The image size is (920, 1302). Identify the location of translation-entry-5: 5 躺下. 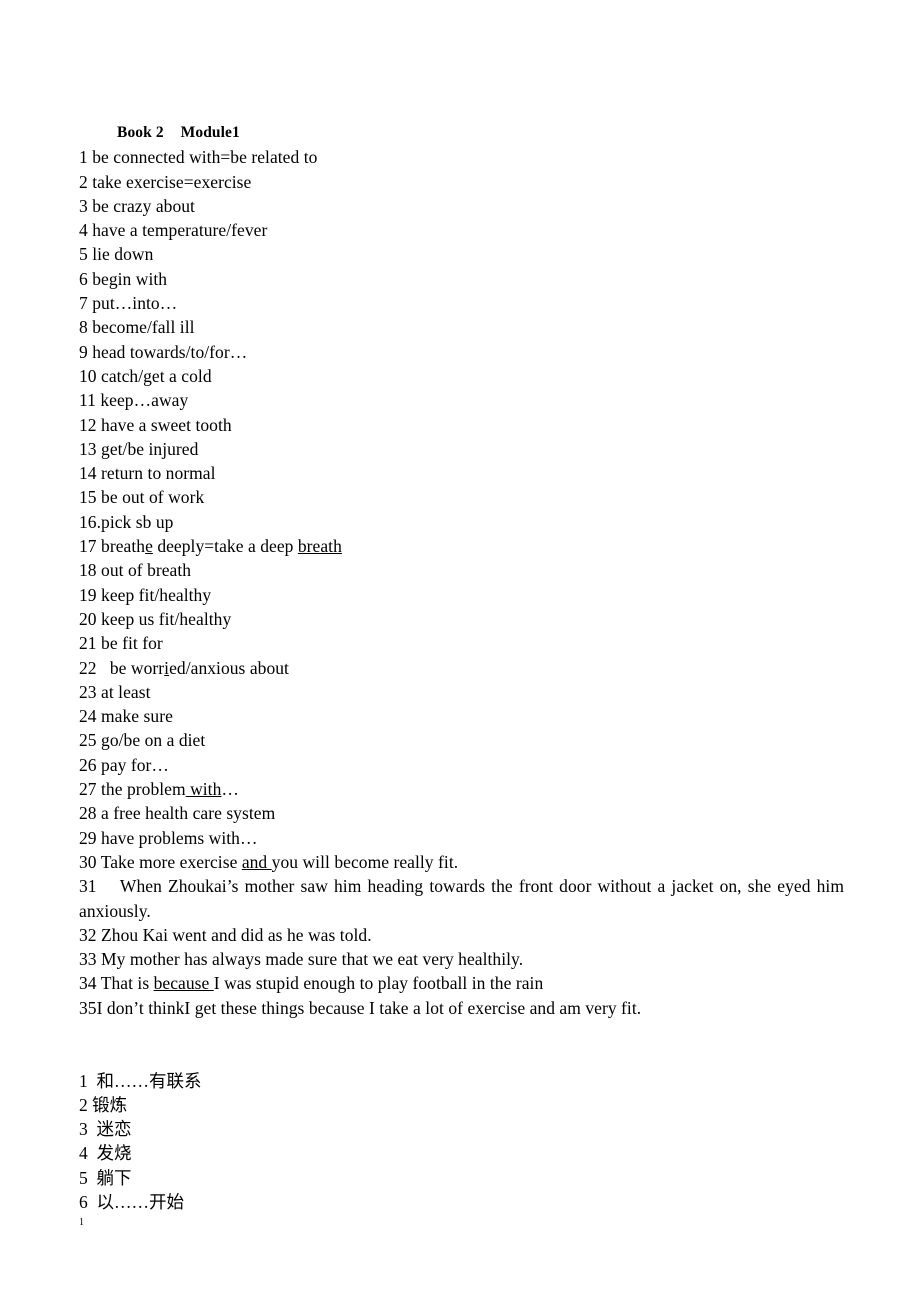
(105, 1177).